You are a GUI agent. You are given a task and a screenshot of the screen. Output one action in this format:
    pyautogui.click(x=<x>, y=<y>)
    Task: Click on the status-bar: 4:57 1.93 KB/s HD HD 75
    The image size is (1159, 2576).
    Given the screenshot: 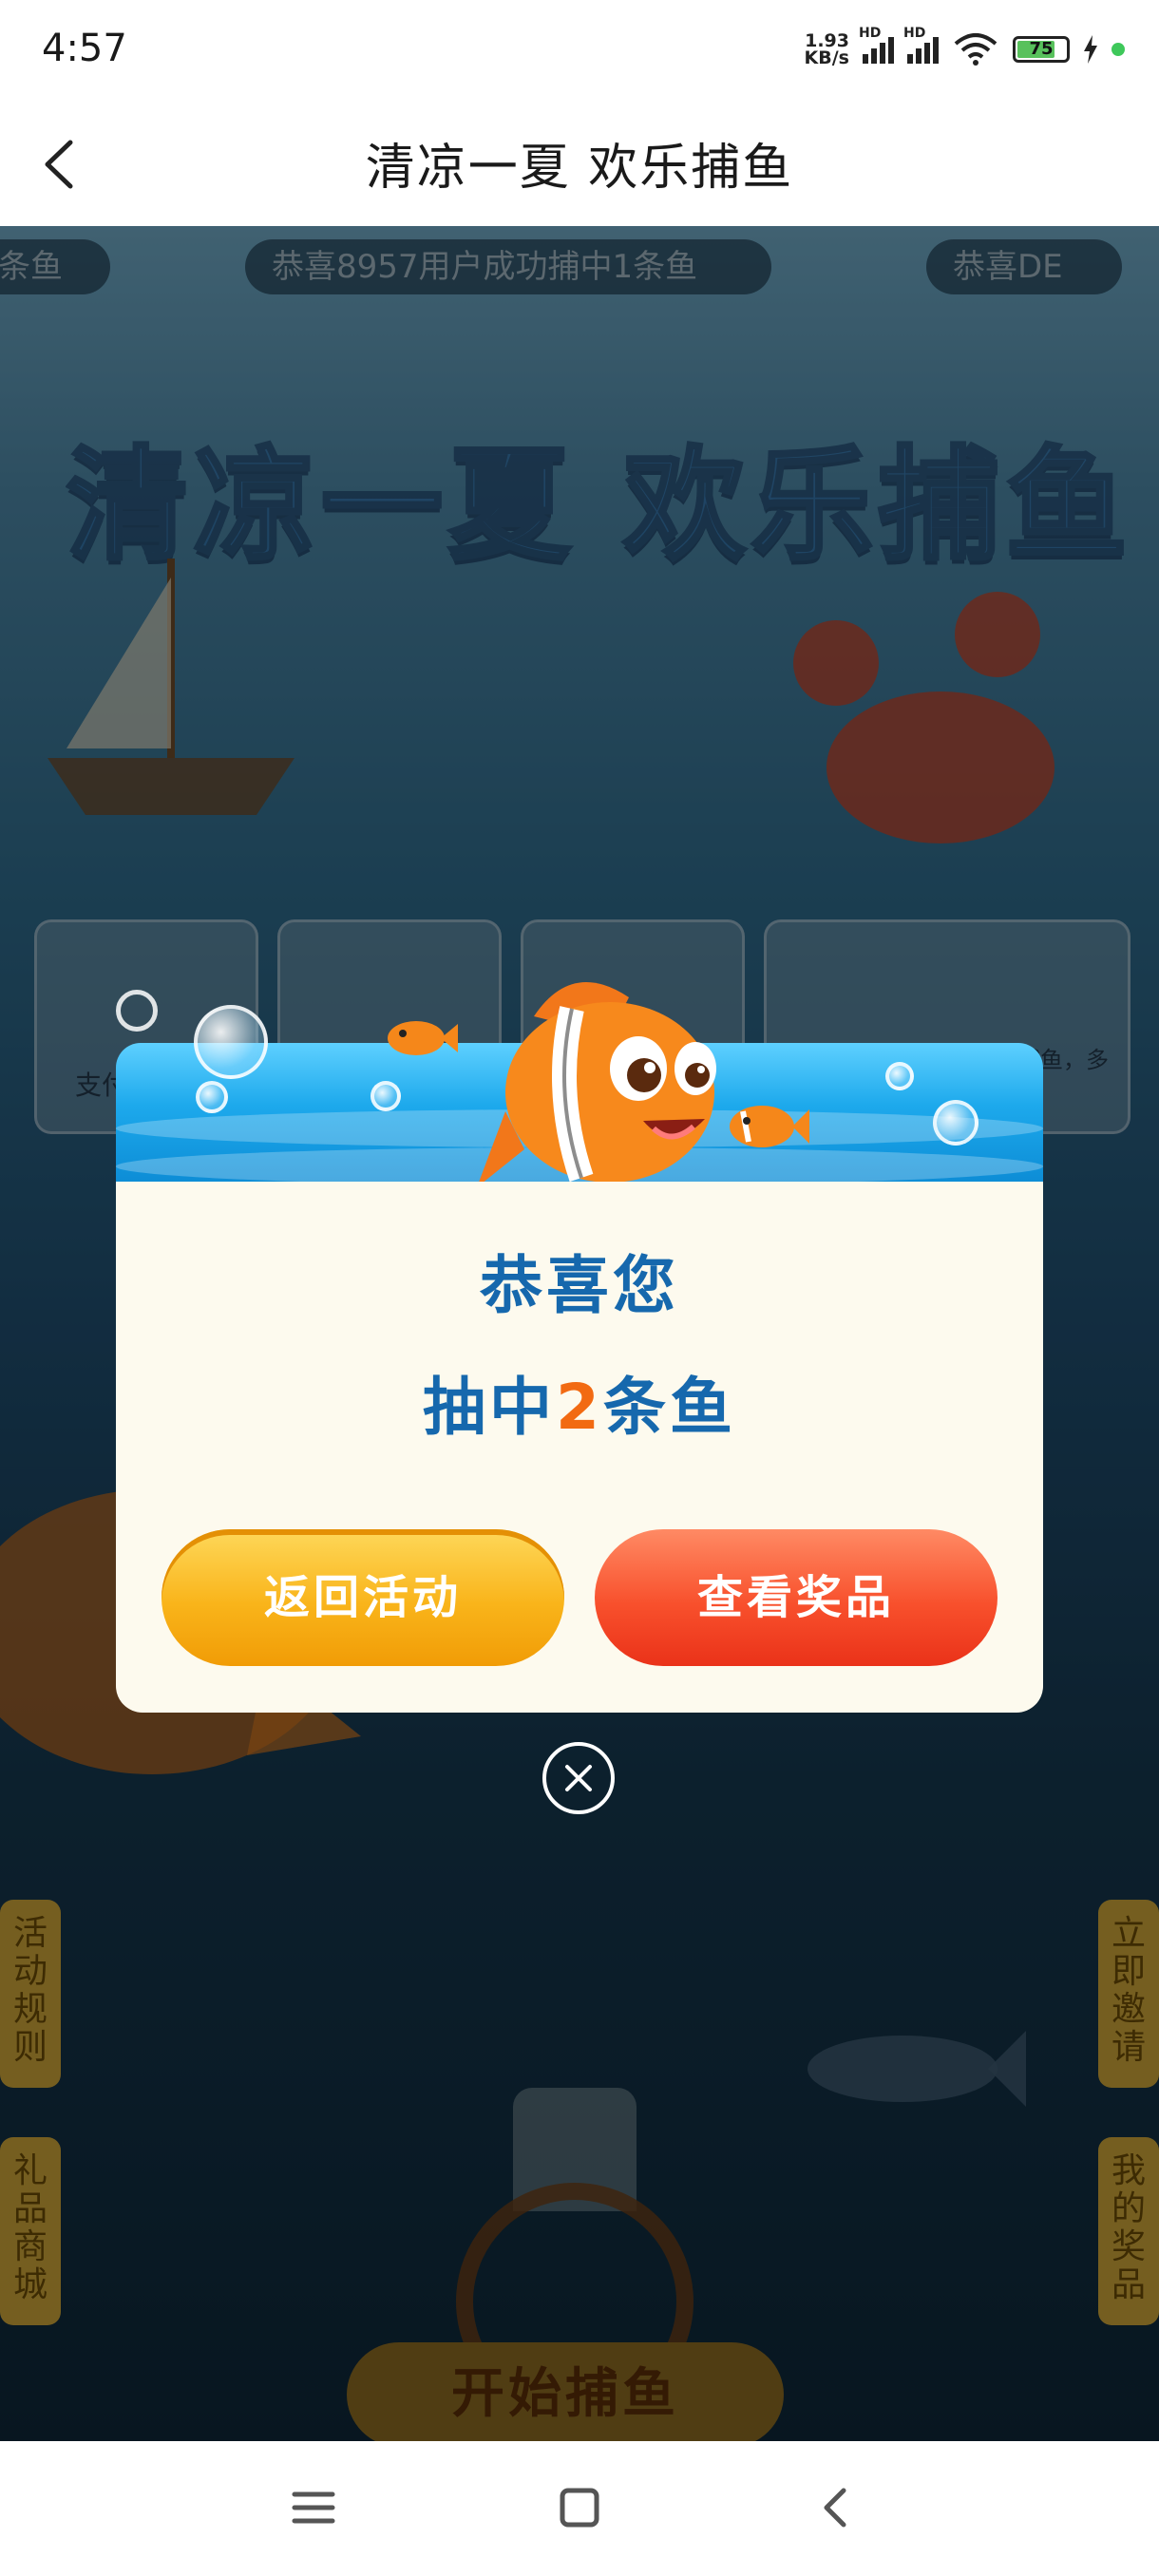 What is the action you would take?
    pyautogui.click(x=579, y=51)
    